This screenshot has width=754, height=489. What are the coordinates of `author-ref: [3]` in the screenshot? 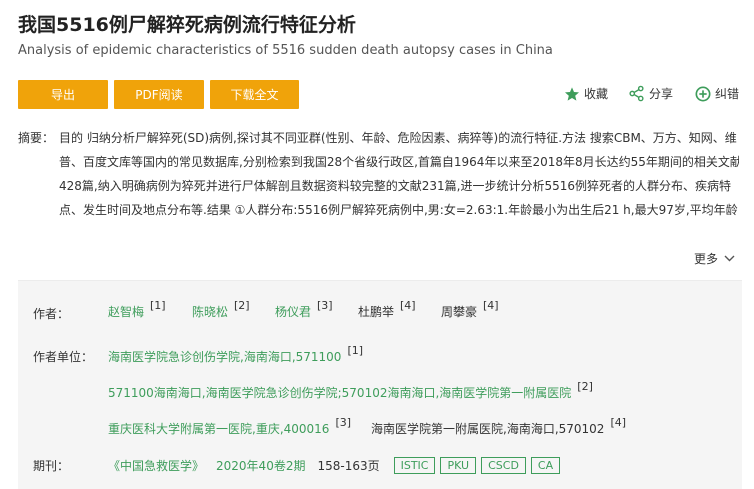 It's located at (325, 305).